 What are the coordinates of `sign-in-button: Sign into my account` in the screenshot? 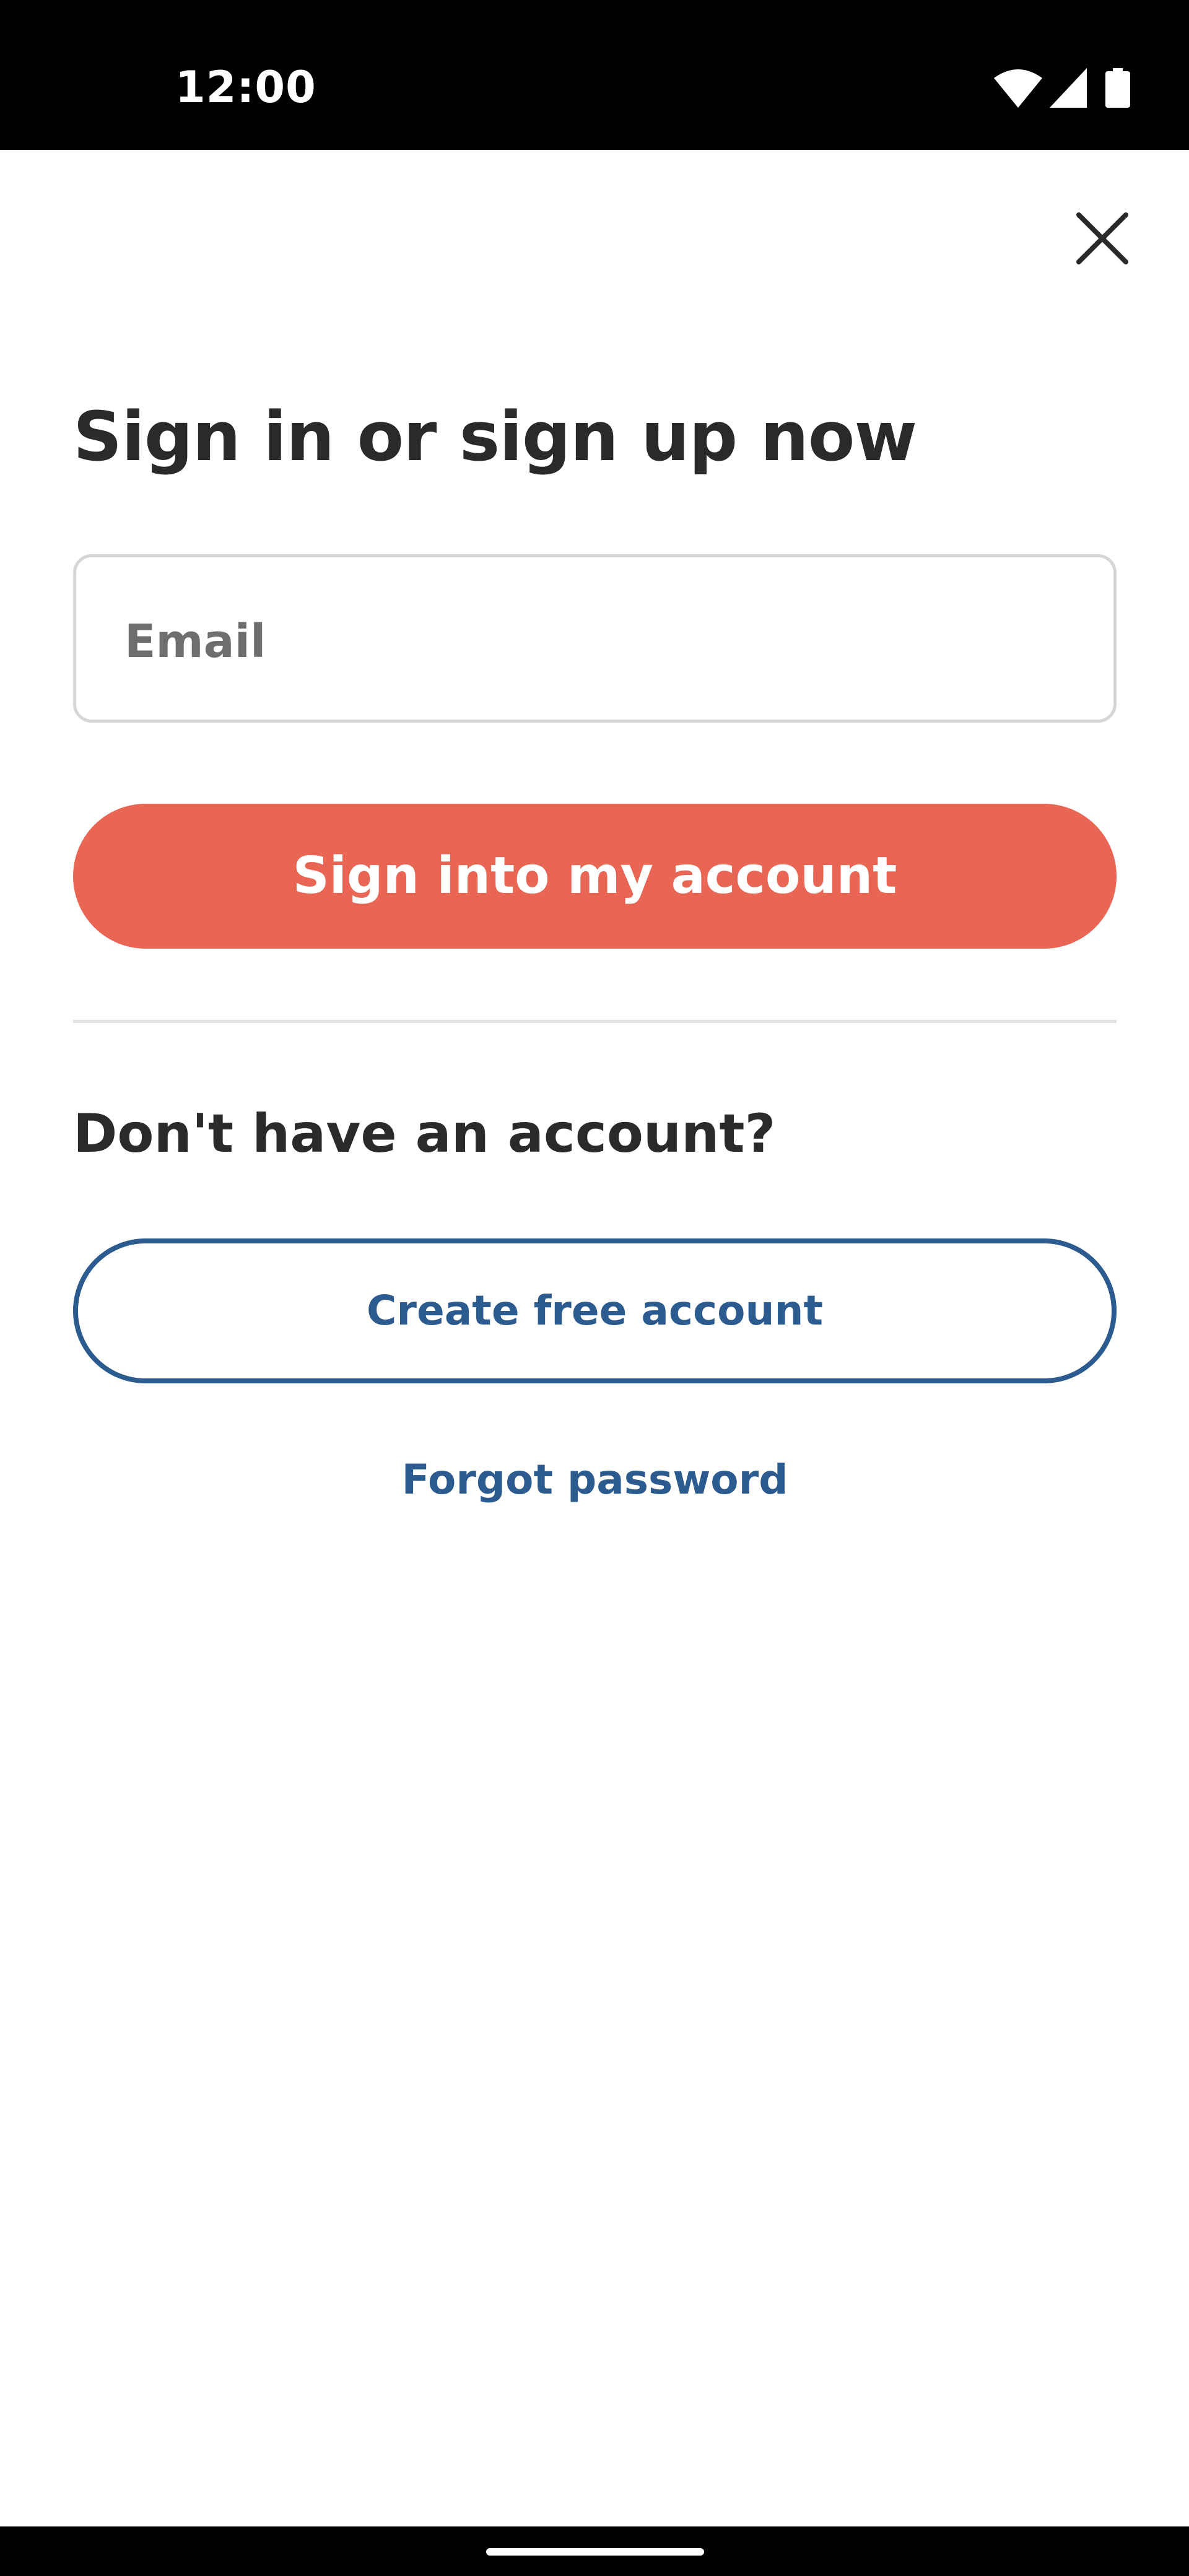 It's located at (595, 876).